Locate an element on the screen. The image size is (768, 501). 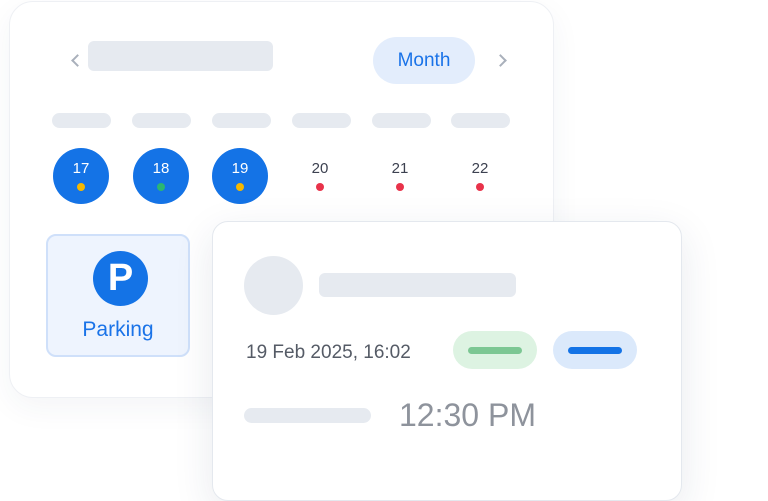
booking-datetime: 19 Feb 2025, 16:02 is located at coordinates (328, 352).